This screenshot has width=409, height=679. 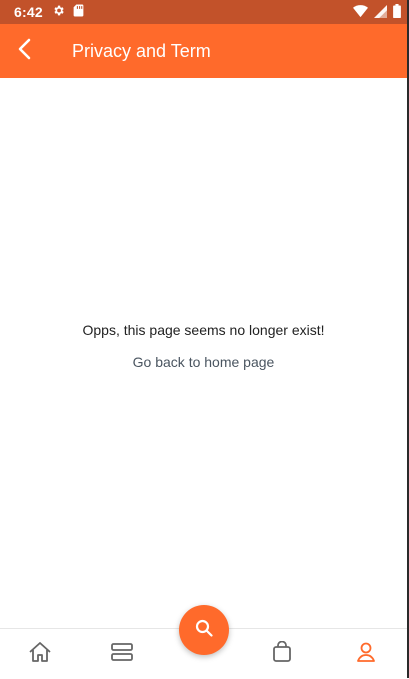 I want to click on bag-icon, so click(x=282, y=654).